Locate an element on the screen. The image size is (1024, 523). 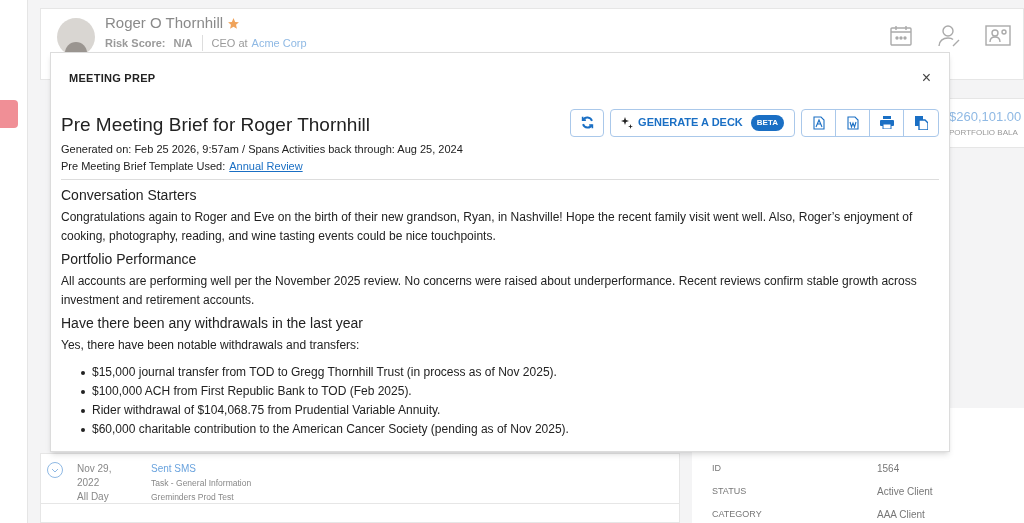
activity-year: 2022 is located at coordinates (89, 483).